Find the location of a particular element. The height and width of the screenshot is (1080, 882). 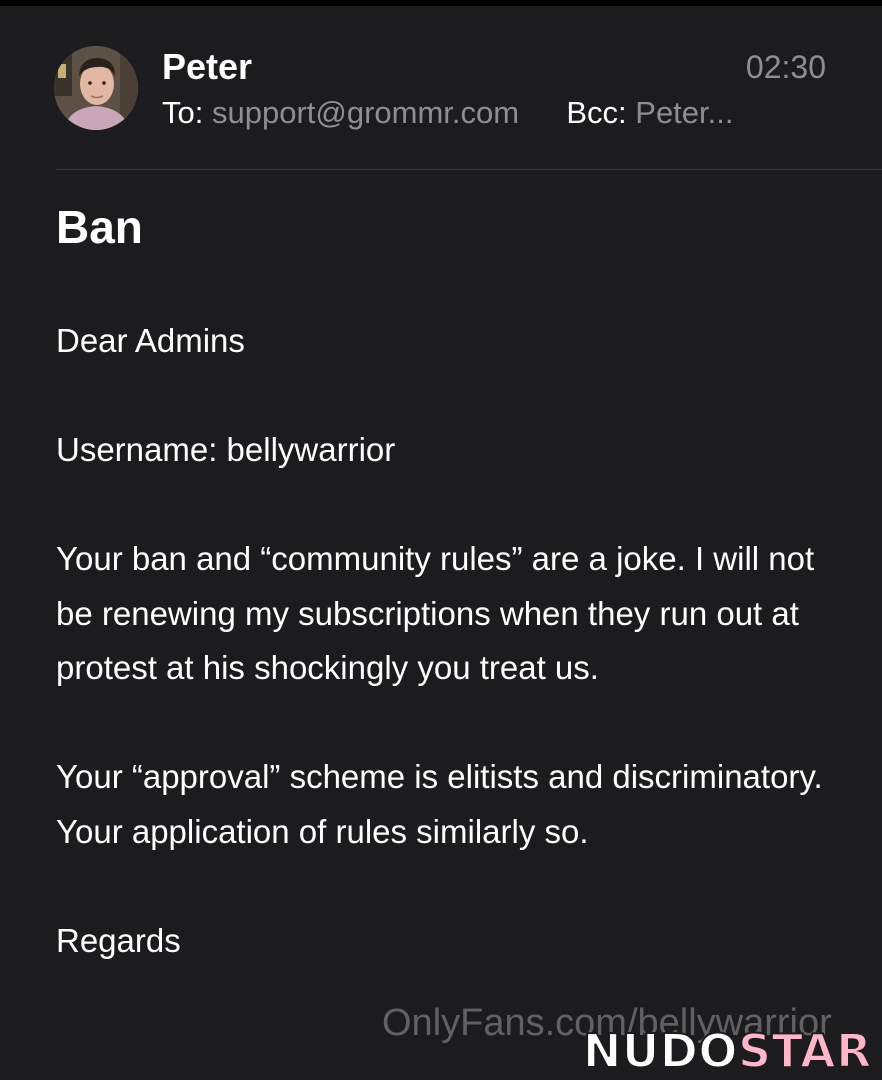

watermark-logo-part2: STAR is located at coordinates (804, 1051).